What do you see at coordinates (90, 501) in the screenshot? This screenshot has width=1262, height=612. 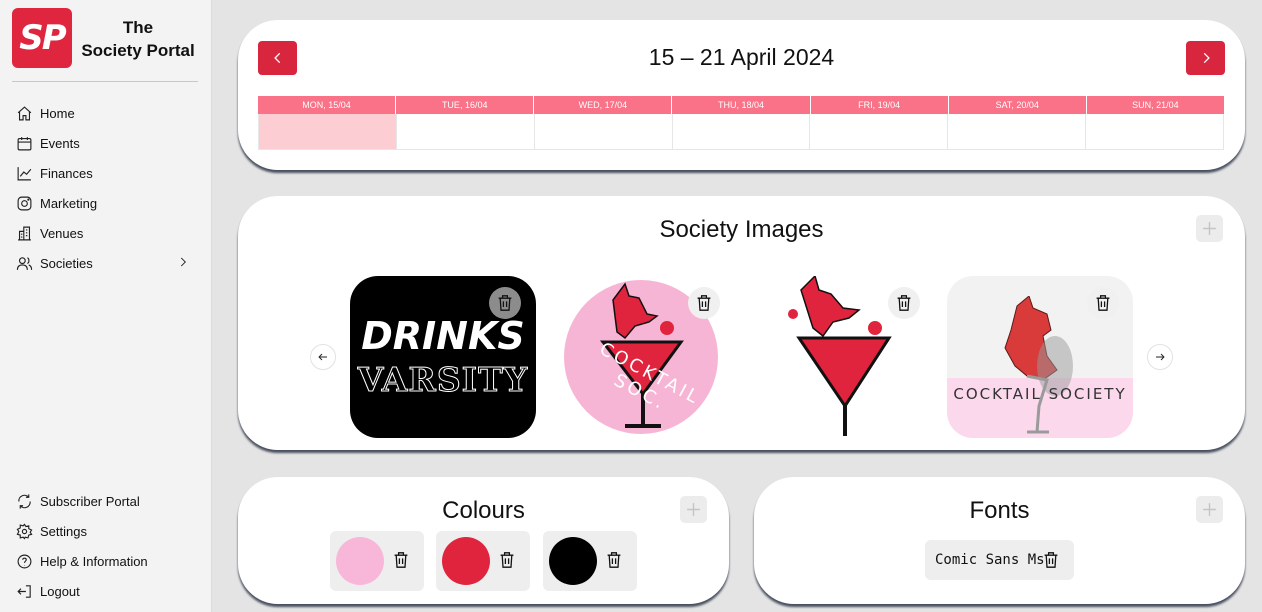 I see `sidebar-item-label: Subscriber Portal` at bounding box center [90, 501].